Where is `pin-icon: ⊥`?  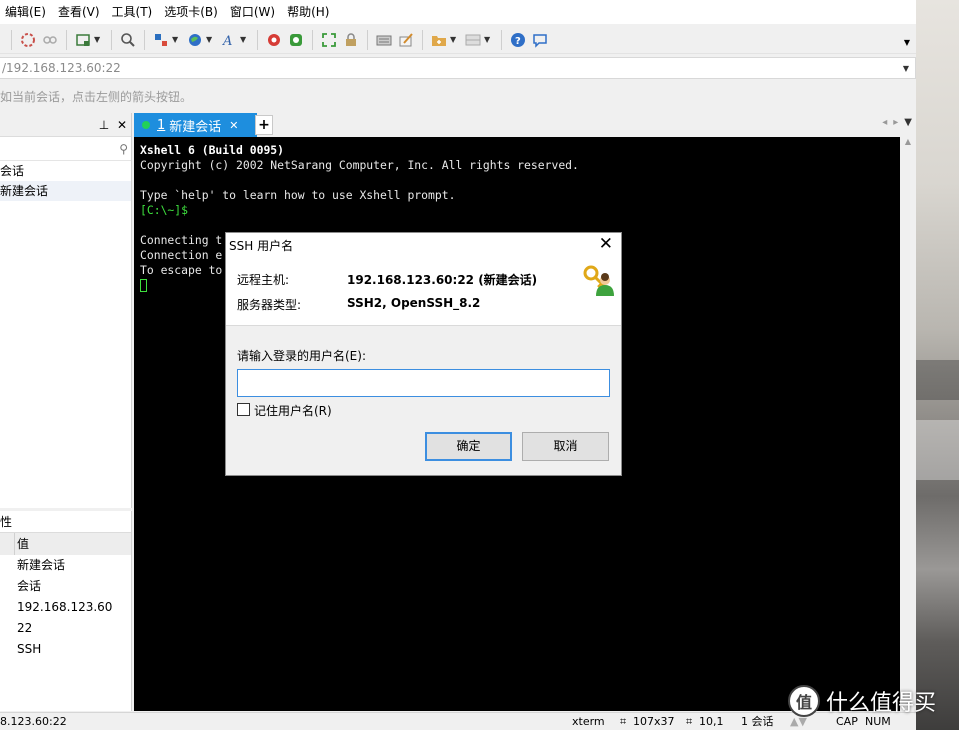
pin-icon: ⊥ is located at coordinates (104, 125).